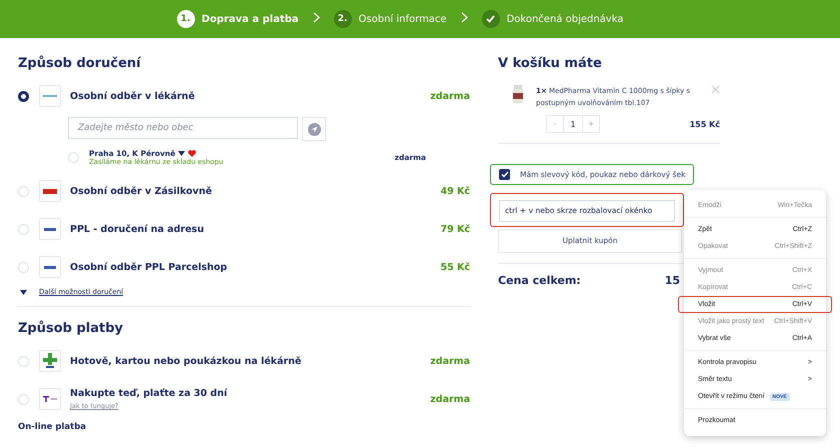 Image resolution: width=840 pixels, height=448 pixels. Describe the element at coordinates (491, 19) in the screenshot. I see `check-icon` at that location.